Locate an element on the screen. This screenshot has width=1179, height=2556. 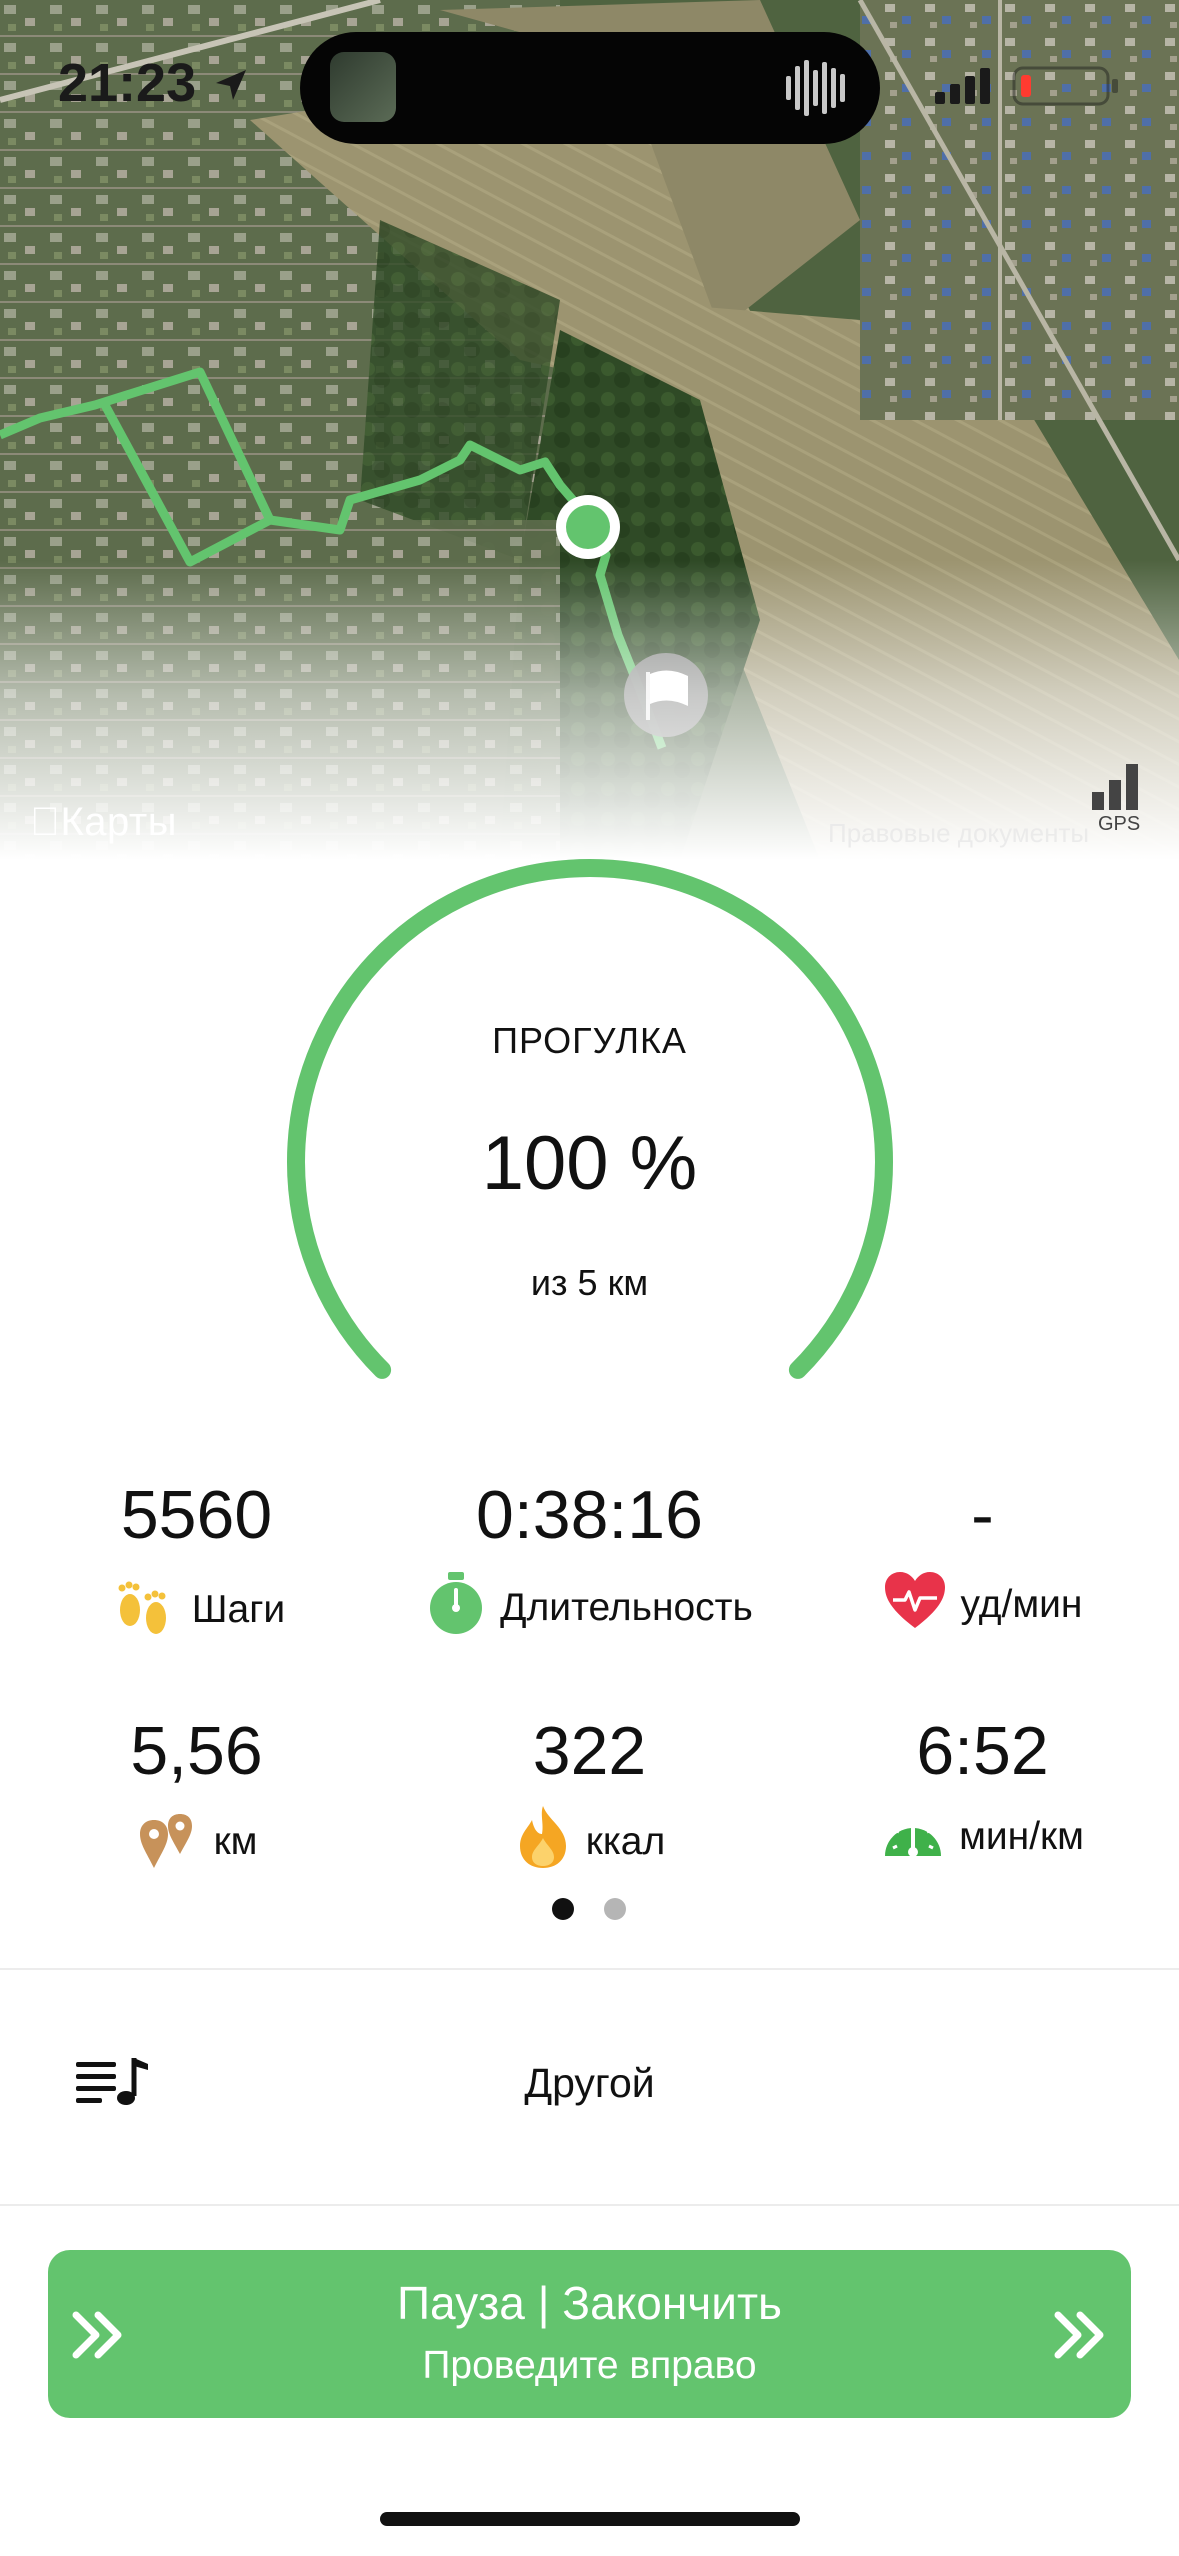
now-playing-thumbnail is located at coordinates (363, 87).